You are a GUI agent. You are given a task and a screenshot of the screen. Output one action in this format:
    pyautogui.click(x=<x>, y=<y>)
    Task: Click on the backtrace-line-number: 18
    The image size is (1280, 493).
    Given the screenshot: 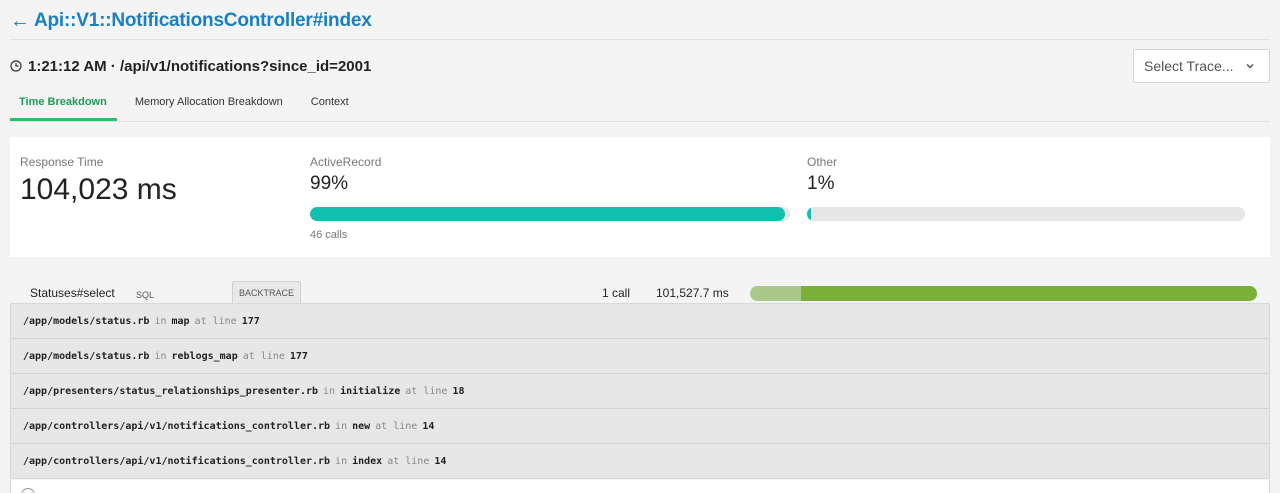 What is the action you would take?
    pyautogui.click(x=458, y=391)
    